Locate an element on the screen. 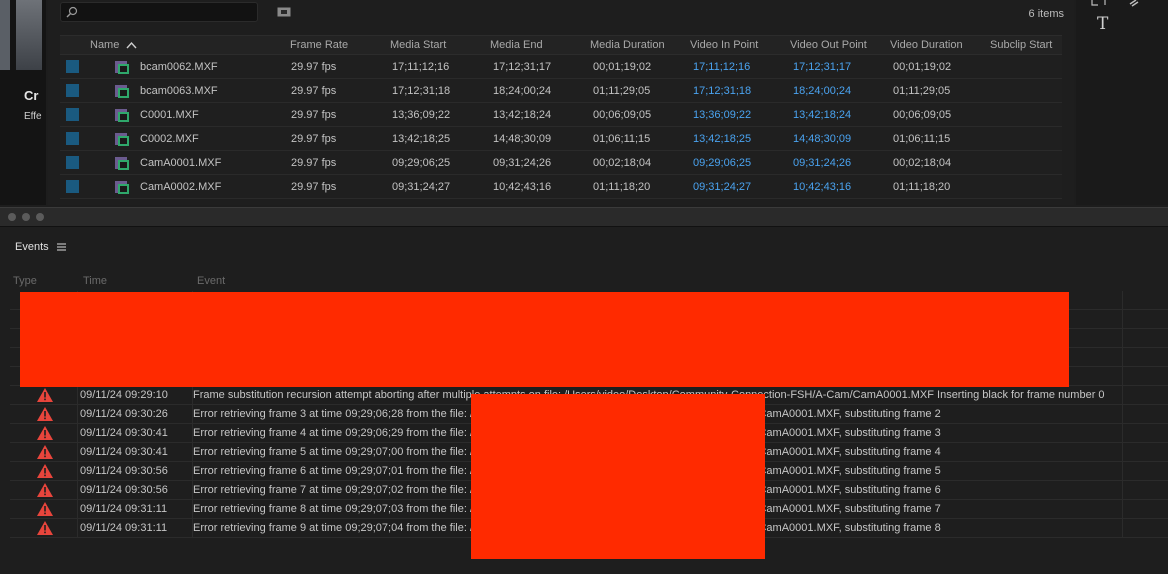  media-start: 09;31;24;27 is located at coordinates (421, 187).